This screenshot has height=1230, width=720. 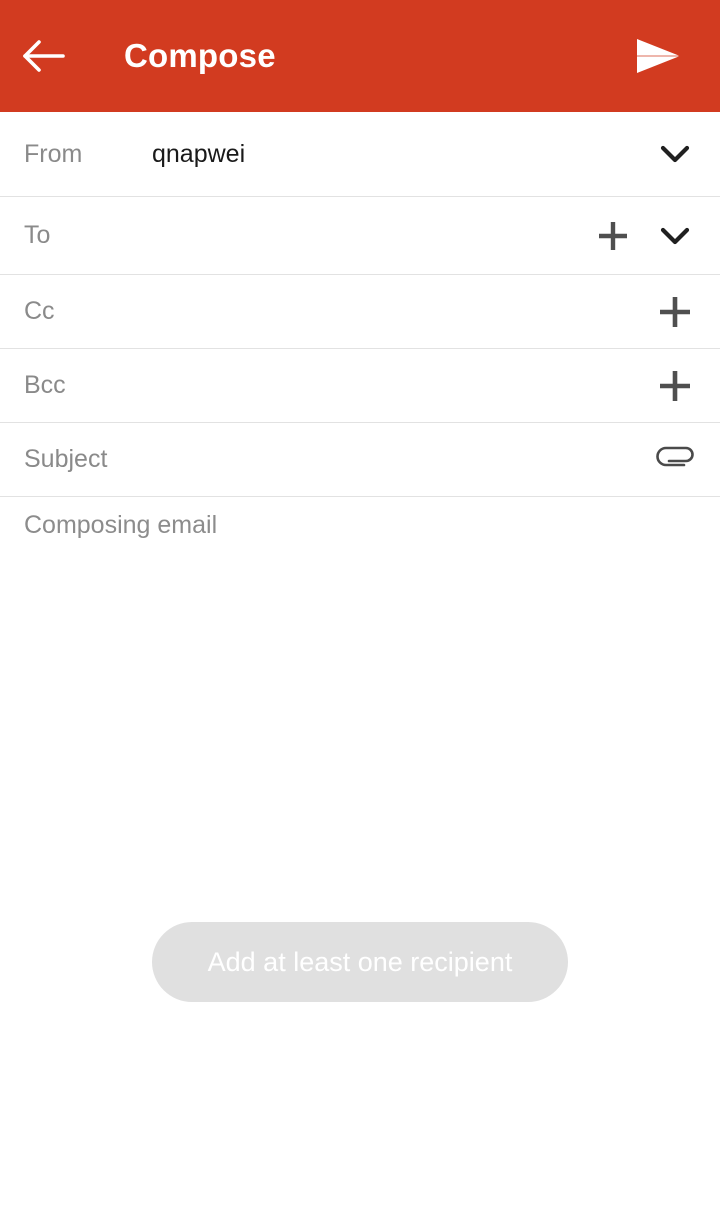 I want to click on attachment-icon, so click(x=675, y=456).